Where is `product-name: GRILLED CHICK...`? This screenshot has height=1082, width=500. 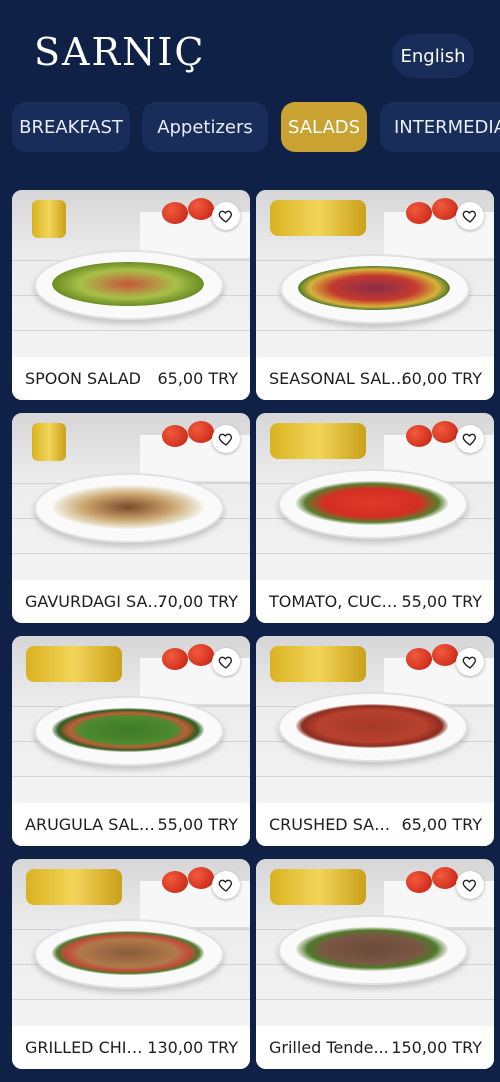
product-name: GRILLED CHICK... is located at coordinates (86, 1047).